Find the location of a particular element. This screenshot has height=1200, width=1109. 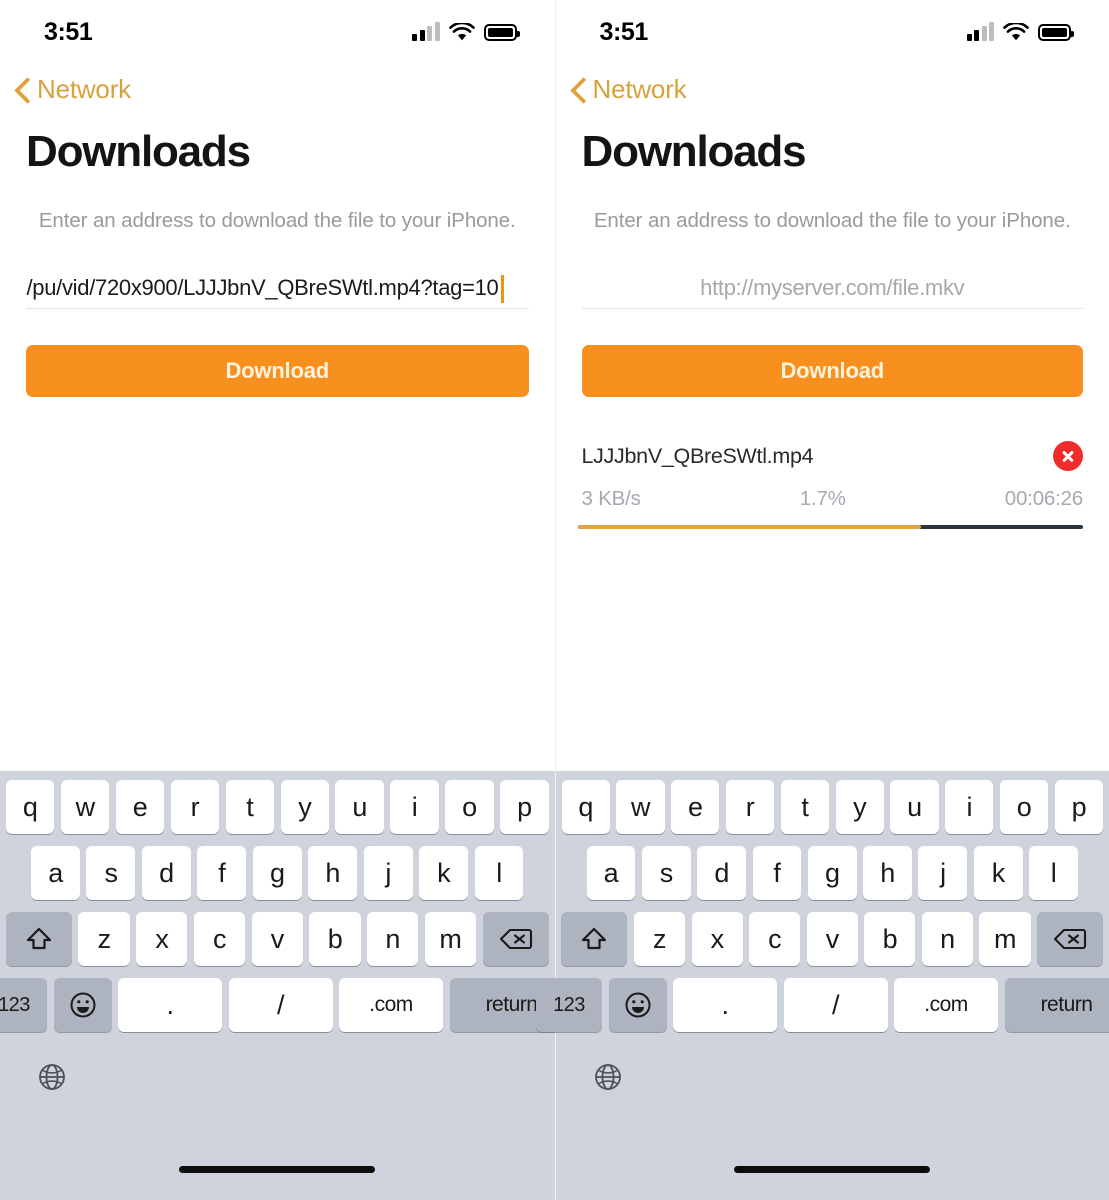

status-icons is located at coordinates (1020, 32).